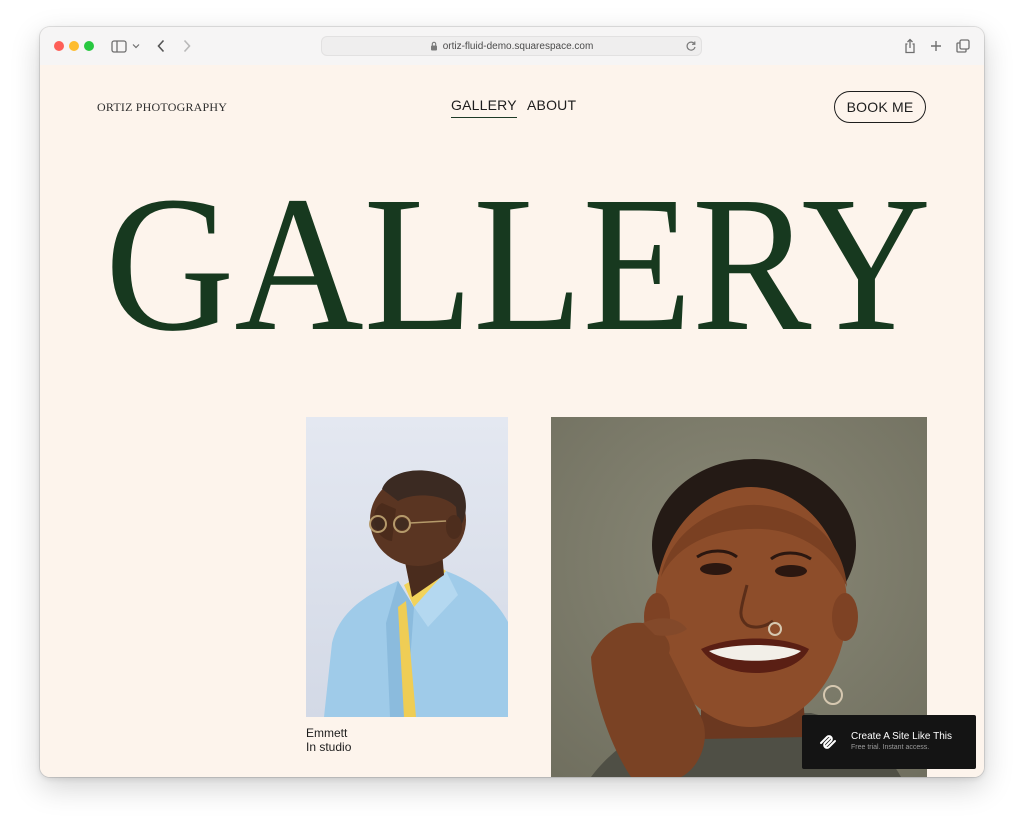  What do you see at coordinates (407, 567) in the screenshot?
I see `gallery-photo-emmett` at bounding box center [407, 567].